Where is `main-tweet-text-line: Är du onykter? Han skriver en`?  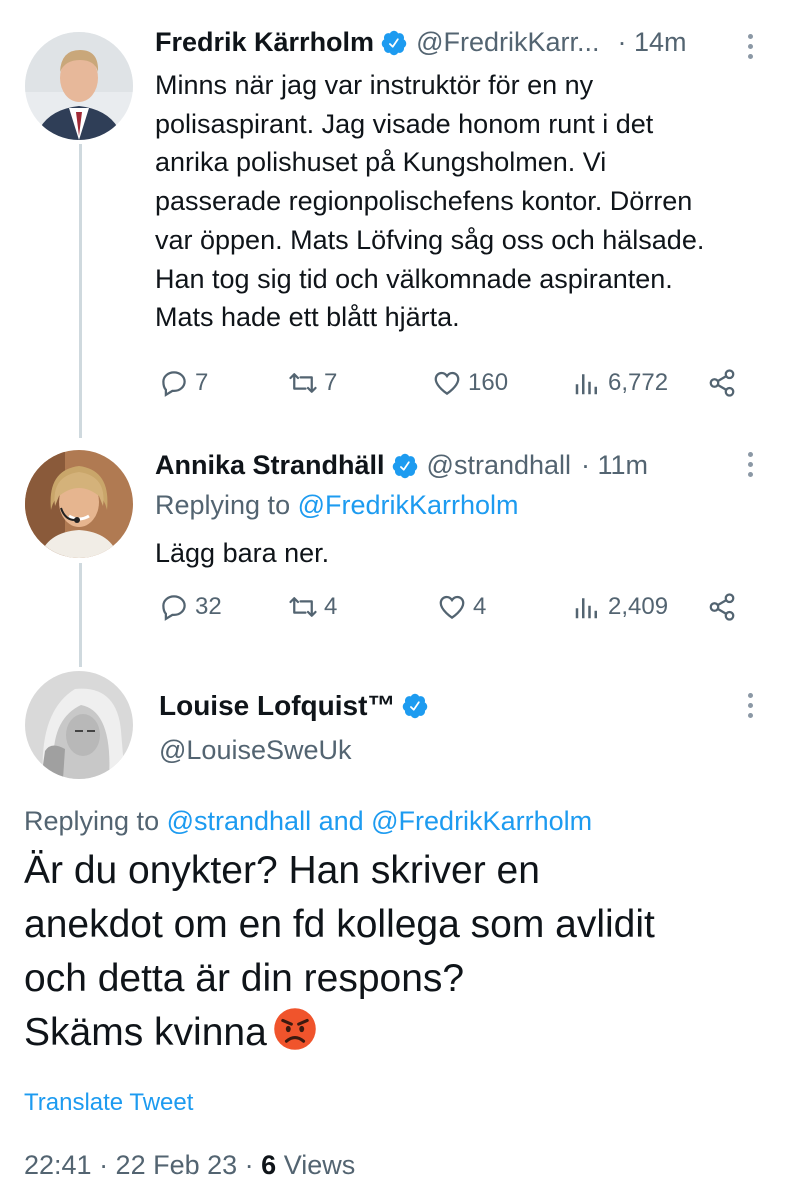 main-tweet-text-line: Är du onykter? Han skriver en is located at coordinates (282, 870).